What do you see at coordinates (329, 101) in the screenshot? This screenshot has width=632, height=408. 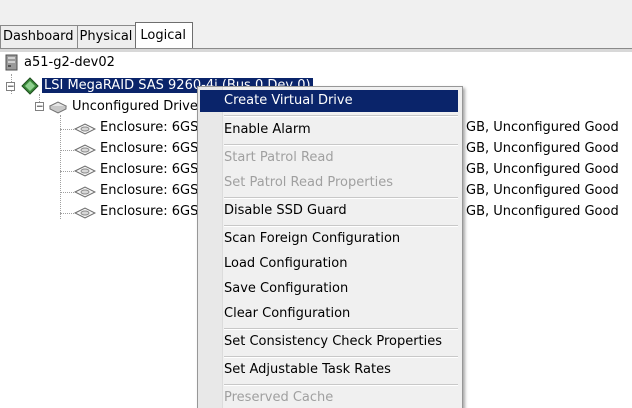 I see `menu-item-create-virtual-drive: Create Virtual Drive` at bounding box center [329, 101].